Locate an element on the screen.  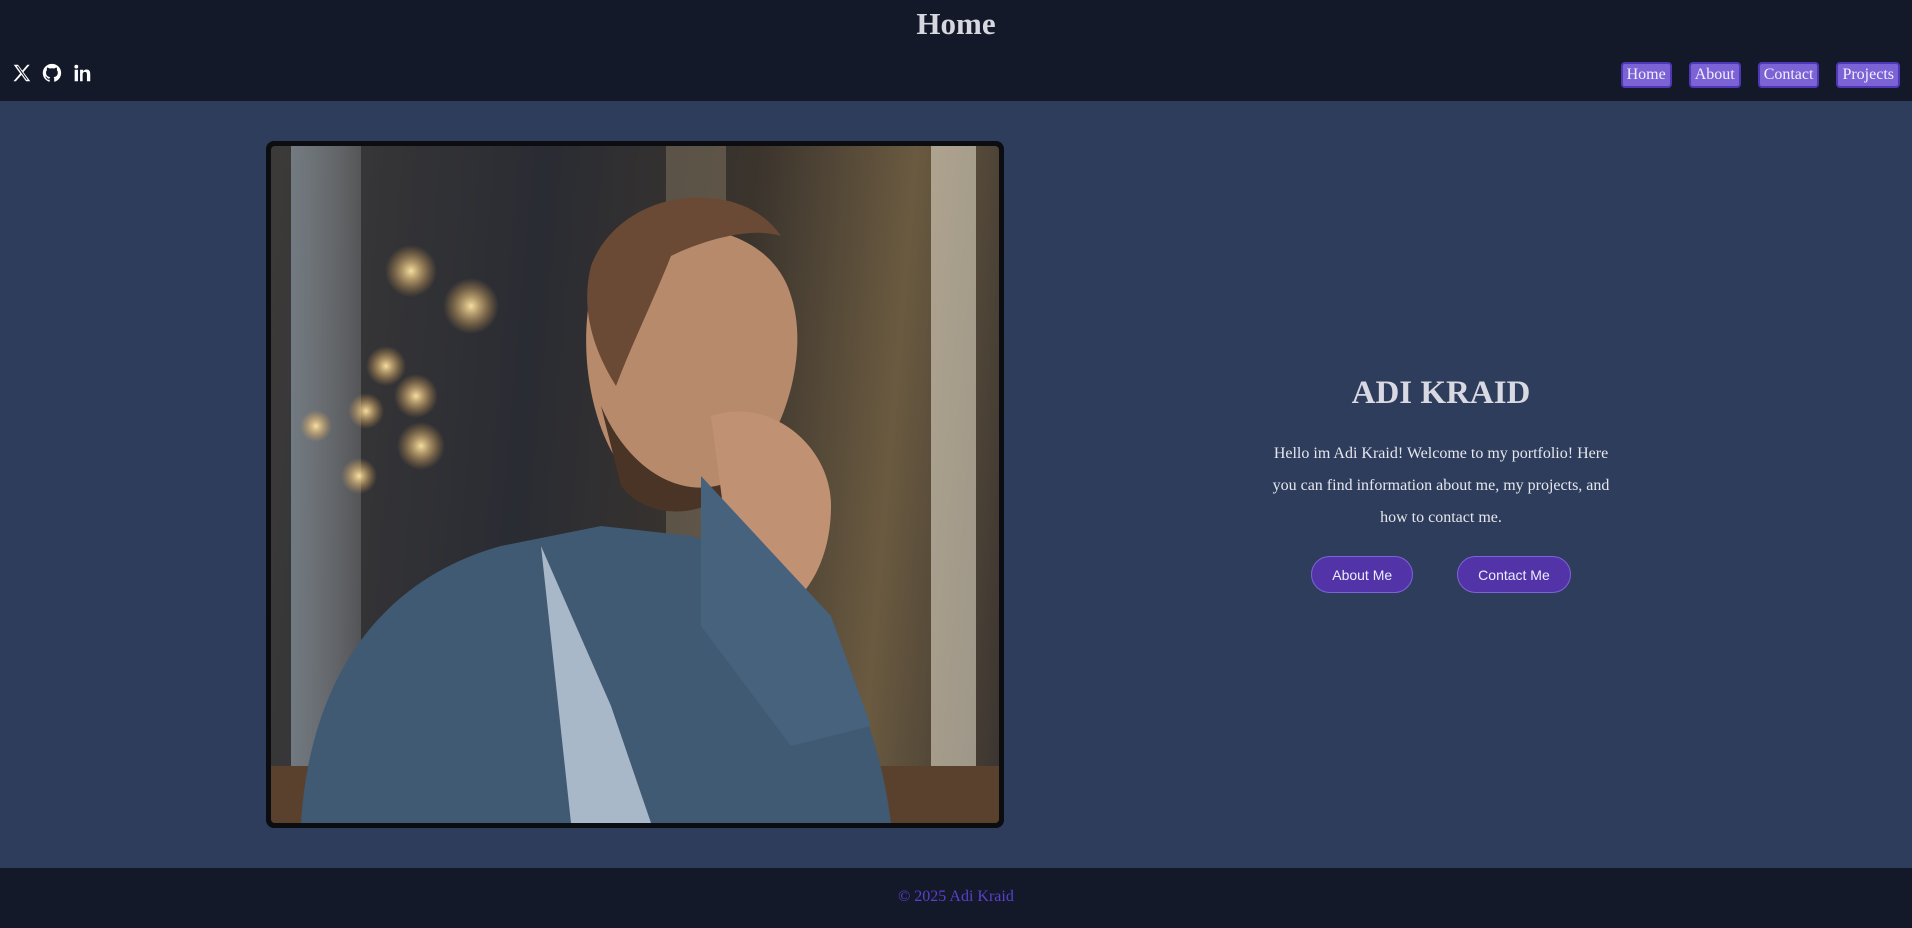
x-icon is located at coordinates (22, 73).